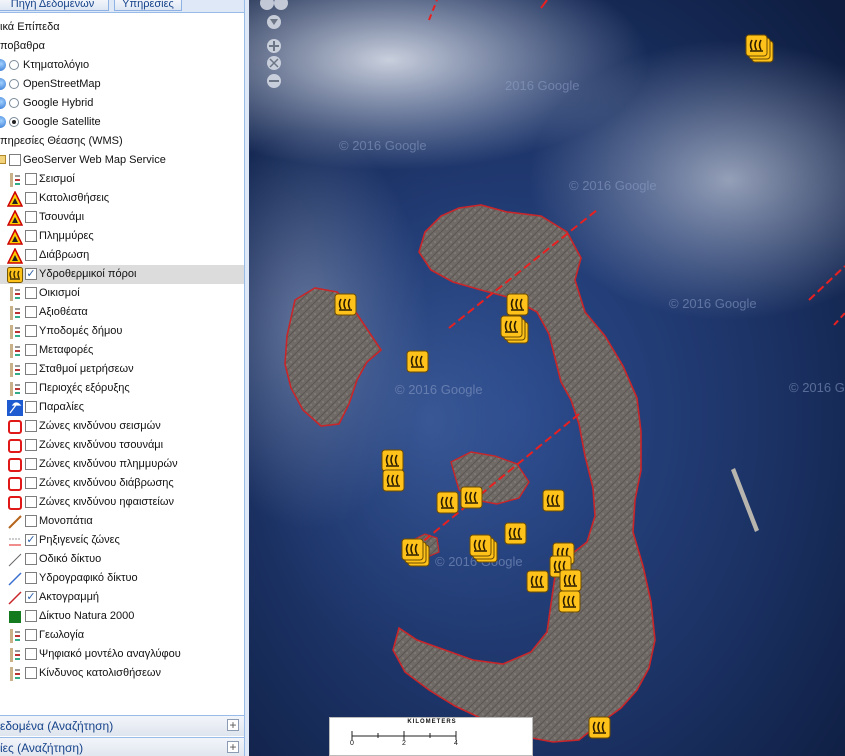 Image resolution: width=845 pixels, height=756 pixels. What do you see at coordinates (148, 5) in the screenshot?
I see `tab-services: Υπηρεσίες` at bounding box center [148, 5].